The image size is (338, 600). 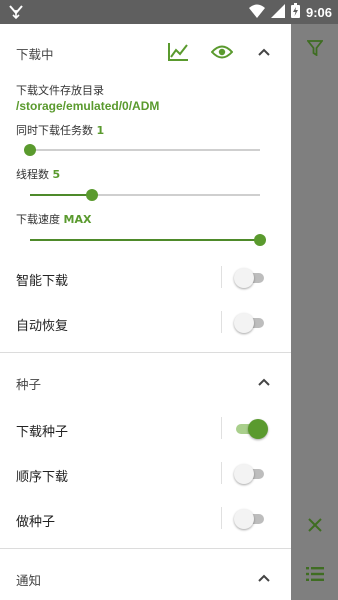 I want to click on smart-download-switch, so click(x=250, y=278).